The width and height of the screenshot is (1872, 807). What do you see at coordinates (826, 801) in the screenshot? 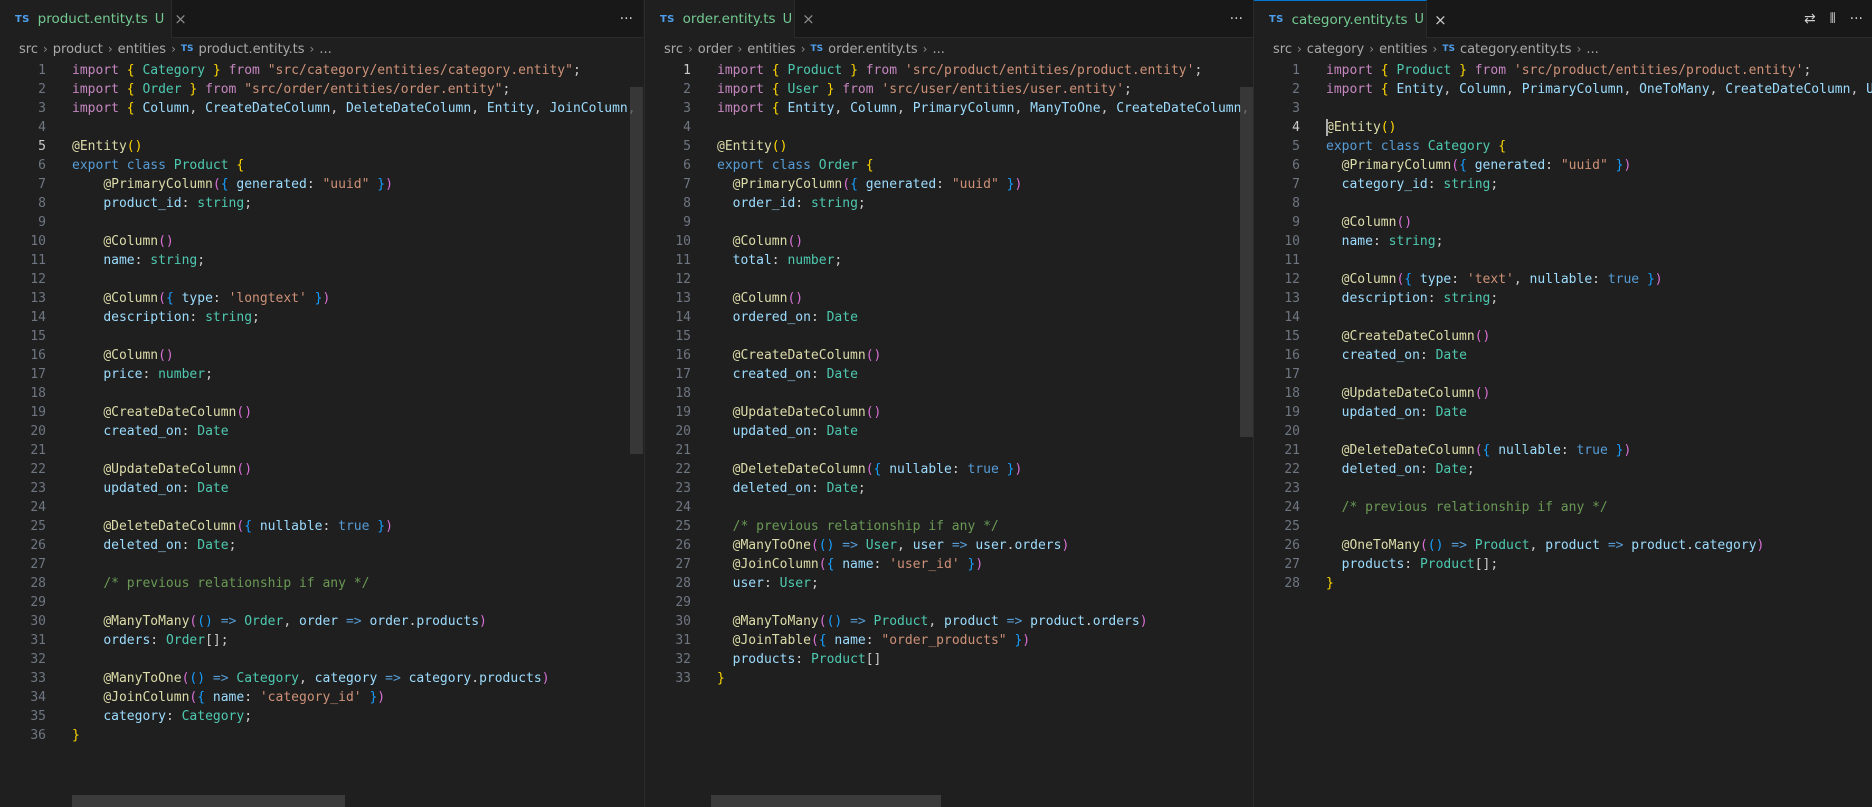
I see `horizontal-scrollbar` at bounding box center [826, 801].